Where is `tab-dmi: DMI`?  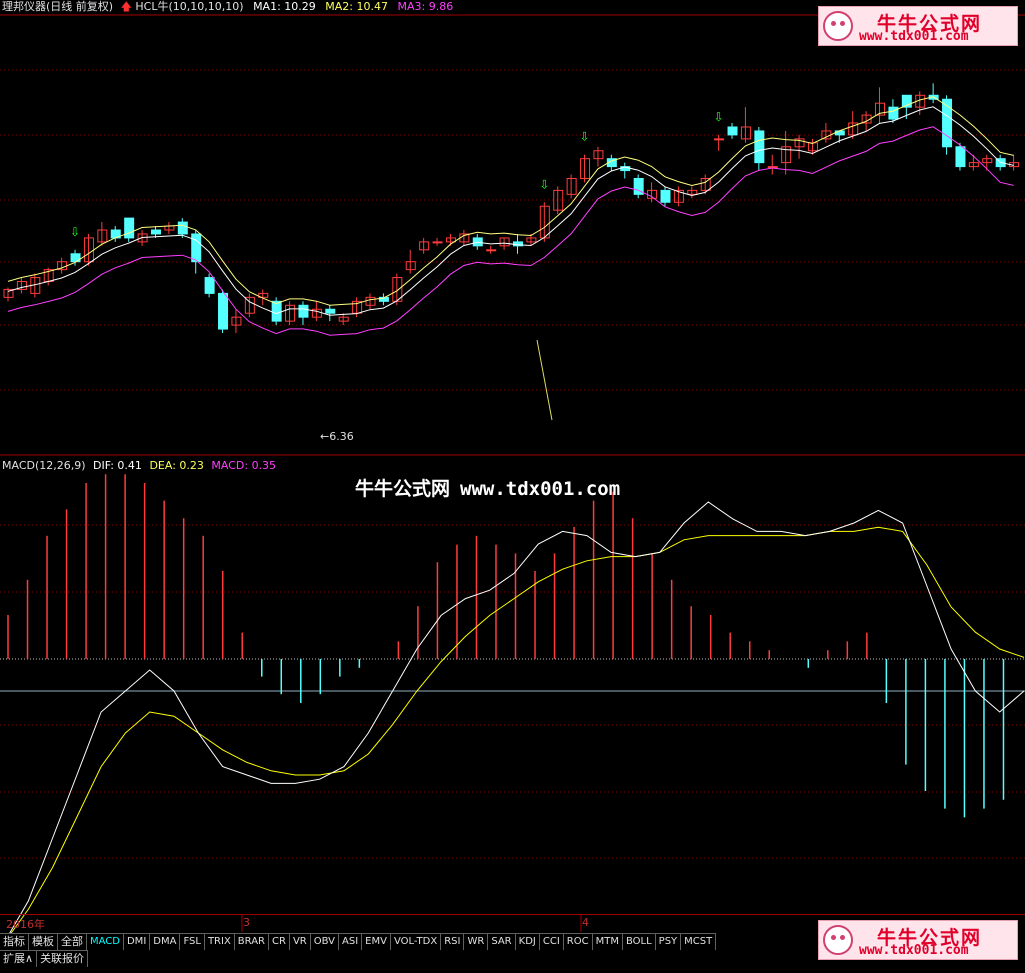
tab-dmi: DMI is located at coordinates (137, 941).